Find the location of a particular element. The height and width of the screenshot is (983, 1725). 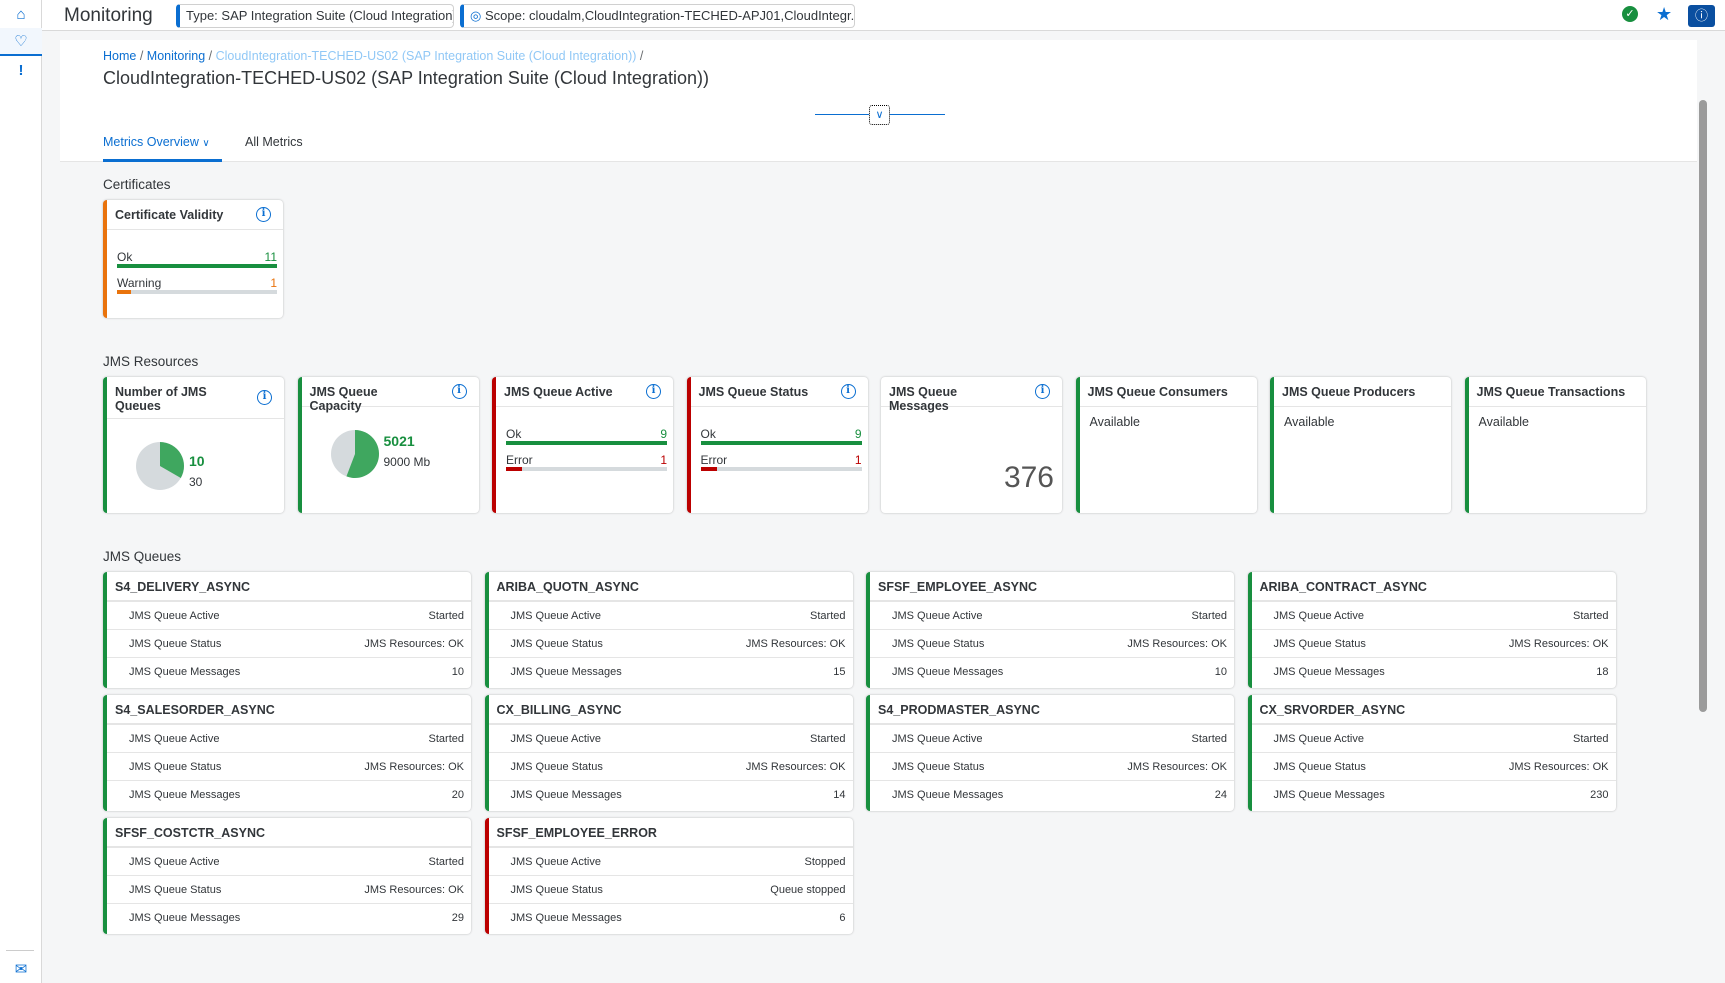

card-header: JMS Queue Messages i is located at coordinates (971, 395).